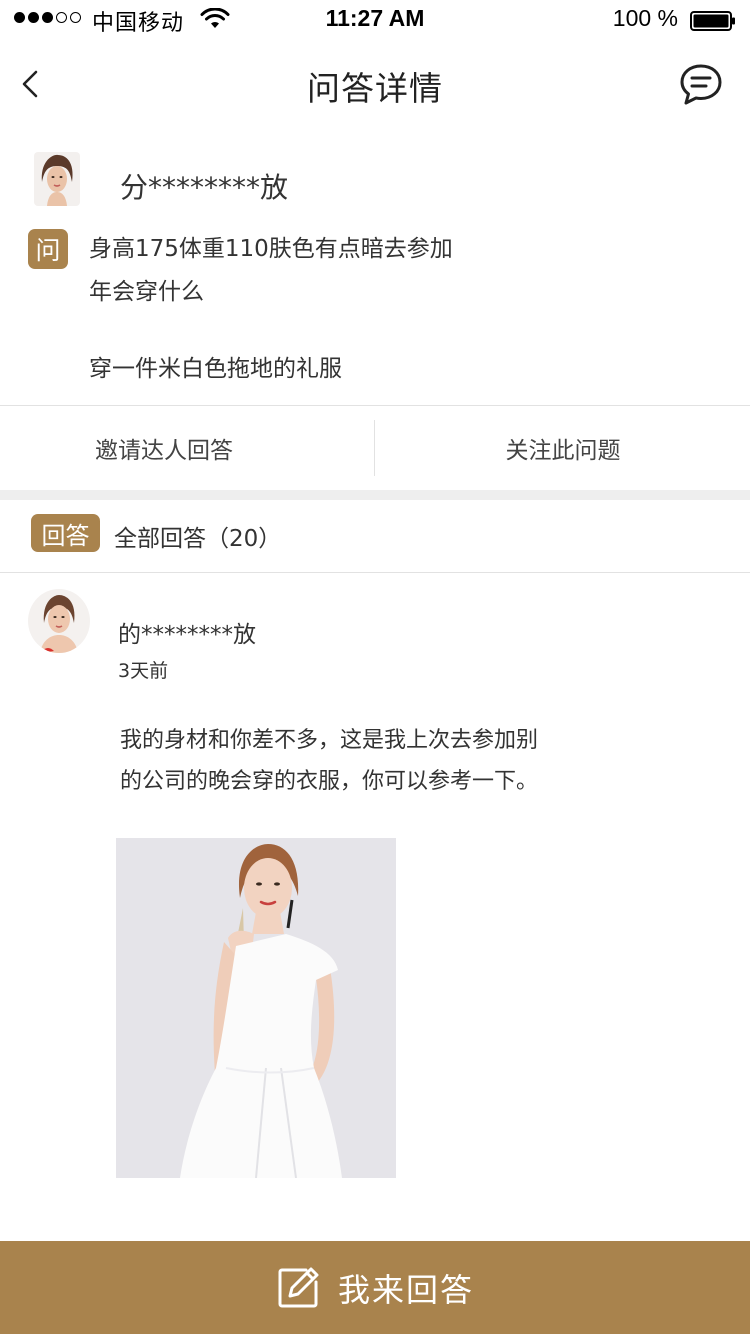 The width and height of the screenshot is (750, 1334). Describe the element at coordinates (329, 781) in the screenshot. I see `answer-text-line: 的公司的晚会穿的衣服，你可以参考一下。` at that location.